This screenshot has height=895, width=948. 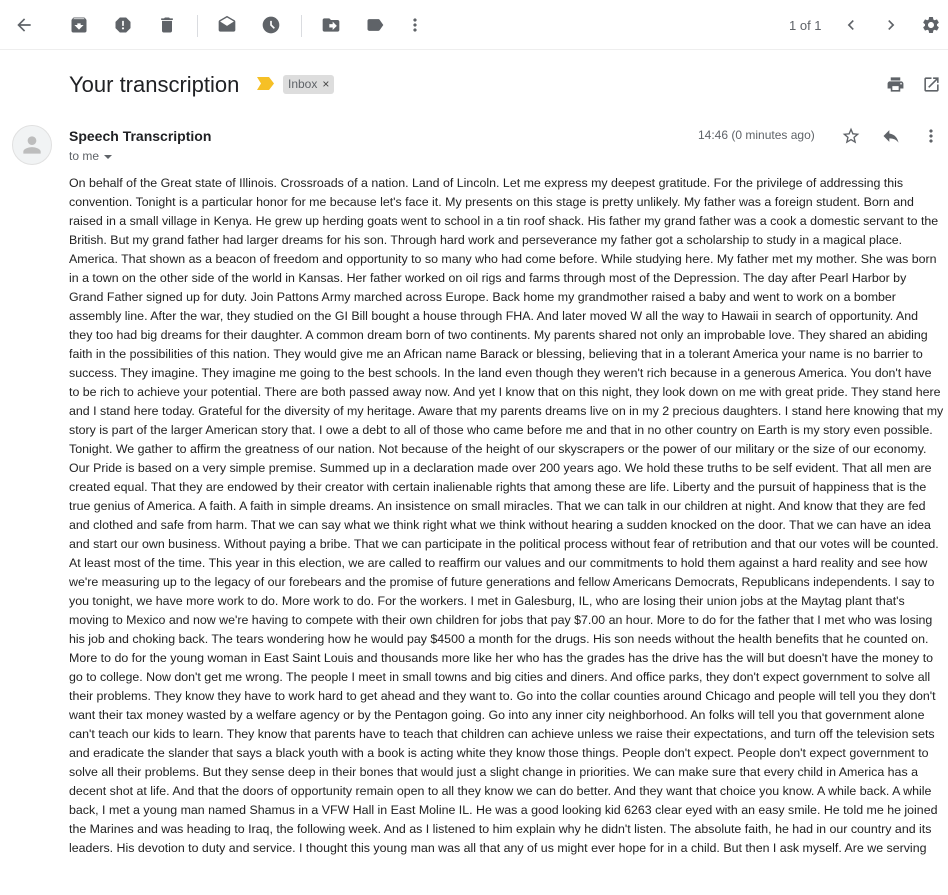 I want to click on more-vert-icon, so click(x=415, y=25).